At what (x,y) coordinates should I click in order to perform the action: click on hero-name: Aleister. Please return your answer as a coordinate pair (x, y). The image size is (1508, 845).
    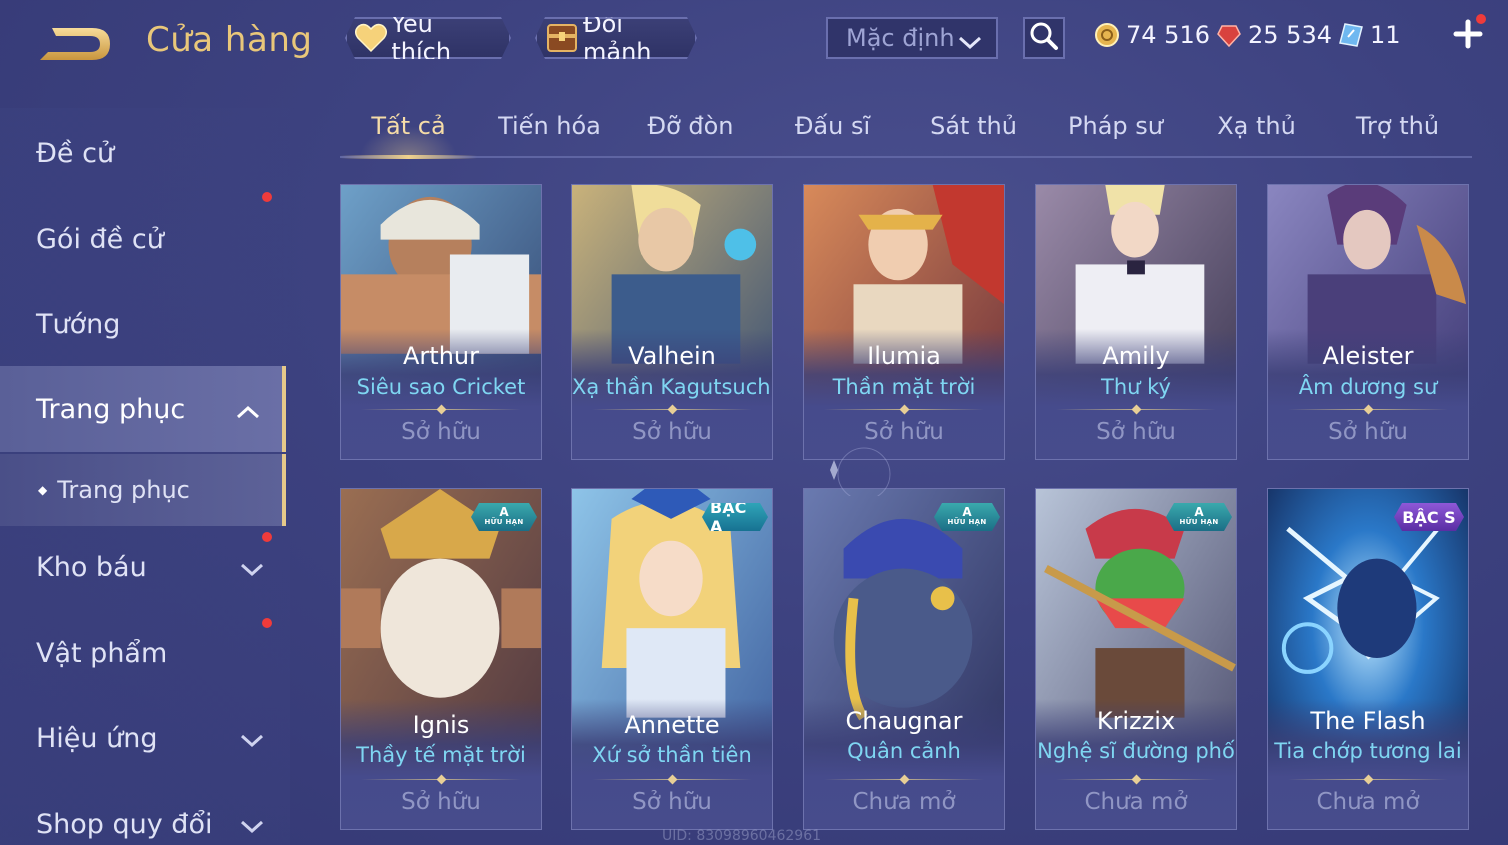
    Looking at the image, I should click on (1368, 356).